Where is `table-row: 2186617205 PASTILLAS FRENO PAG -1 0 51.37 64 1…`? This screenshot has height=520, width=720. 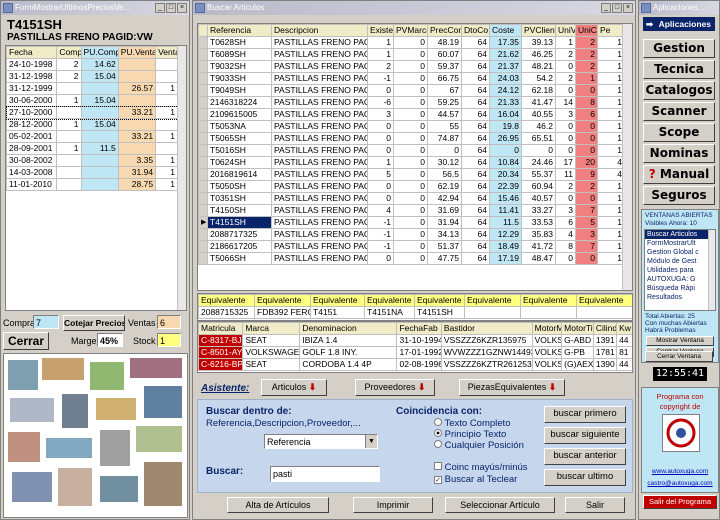 table-row: 2186617205 PASTILLAS FRENO PAG -1 0 51.37 64 1… is located at coordinates (411, 246).